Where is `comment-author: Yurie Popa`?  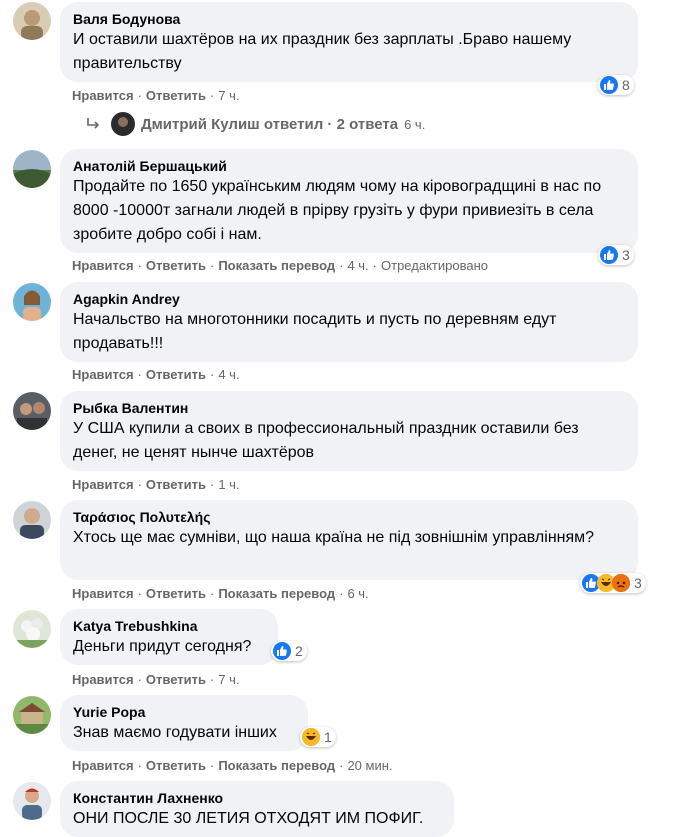 comment-author: Yurie Popa is located at coordinates (184, 712).